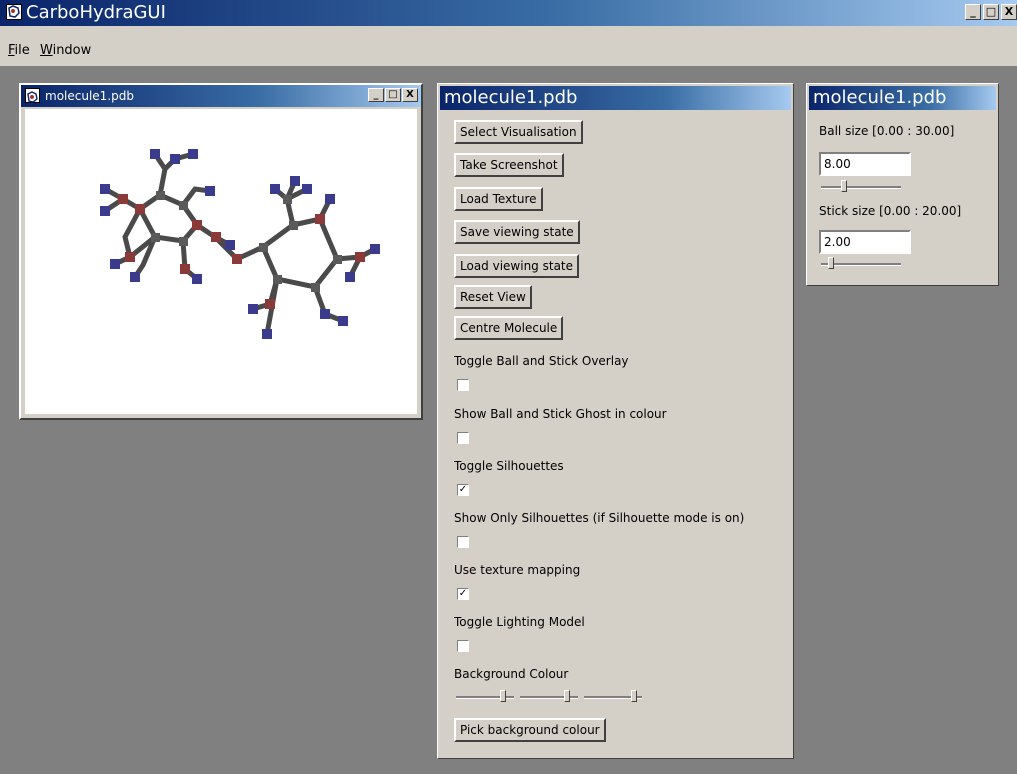 The height and width of the screenshot is (774, 1017). What do you see at coordinates (509, 165) in the screenshot?
I see `take-screenshot-button: Take Screenshot` at bounding box center [509, 165].